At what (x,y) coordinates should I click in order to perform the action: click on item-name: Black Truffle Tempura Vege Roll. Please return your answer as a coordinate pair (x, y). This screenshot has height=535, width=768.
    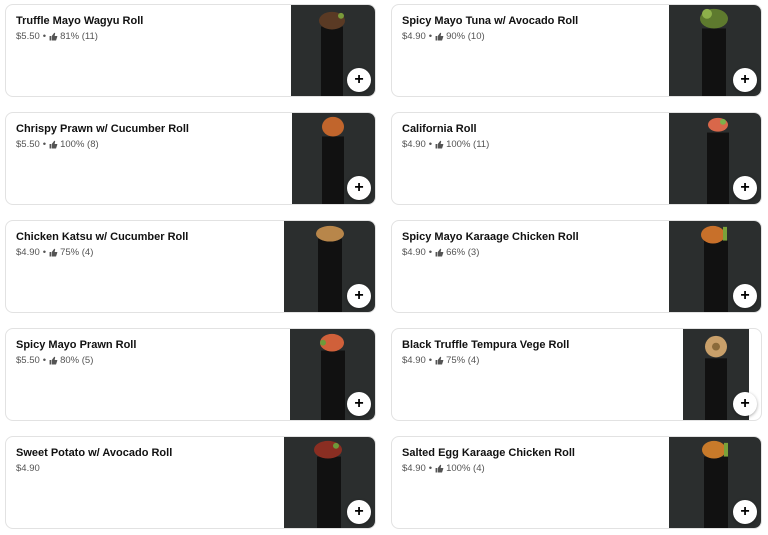
    Looking at the image, I should click on (486, 345).